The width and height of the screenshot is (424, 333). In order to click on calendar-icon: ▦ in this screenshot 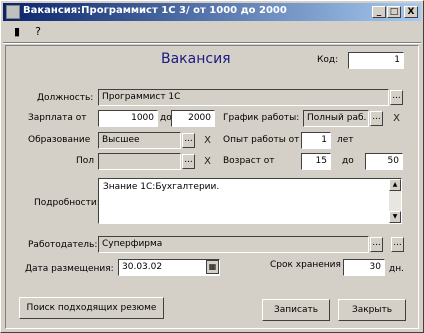, I will do `click(212, 267)`.